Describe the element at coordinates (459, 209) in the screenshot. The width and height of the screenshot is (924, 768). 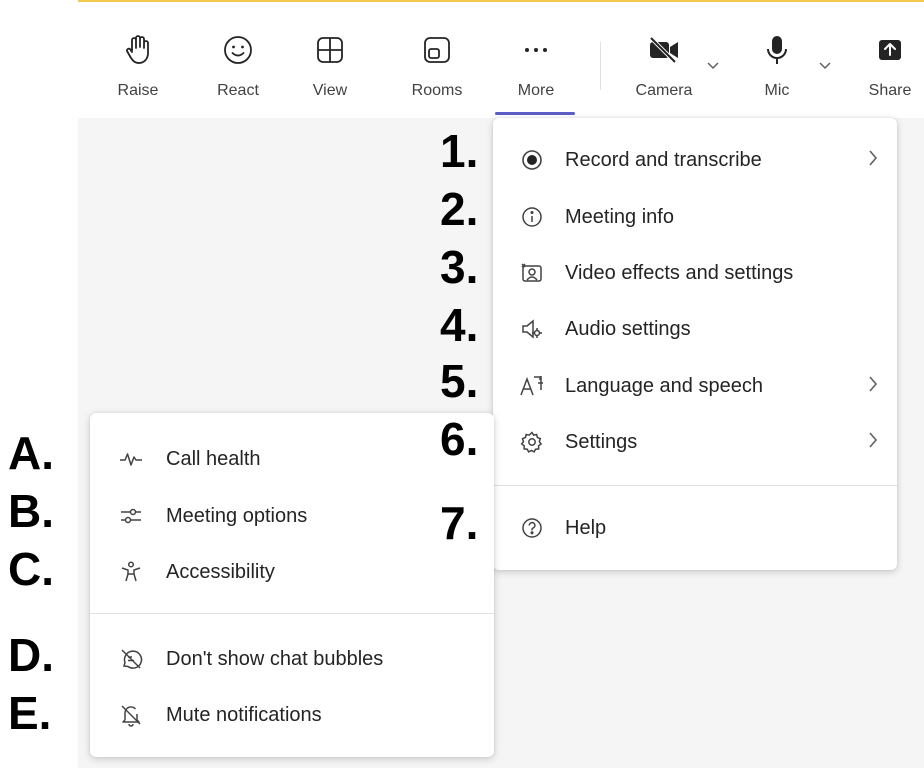
I see `marker-2: 2.` at that location.